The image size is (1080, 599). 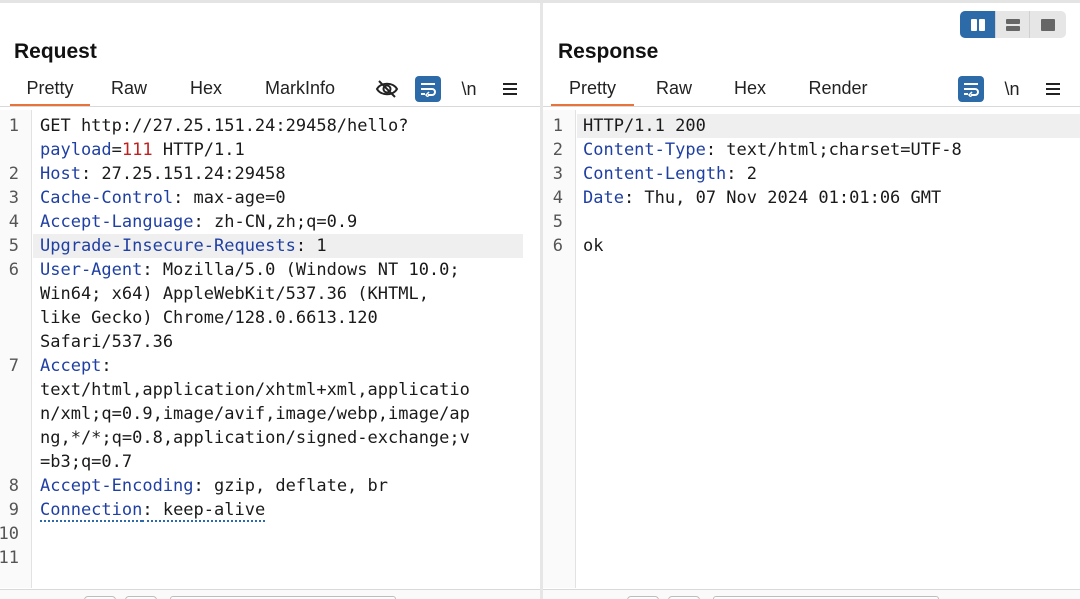 I want to click on request-tab-divider, so click(x=270, y=106).